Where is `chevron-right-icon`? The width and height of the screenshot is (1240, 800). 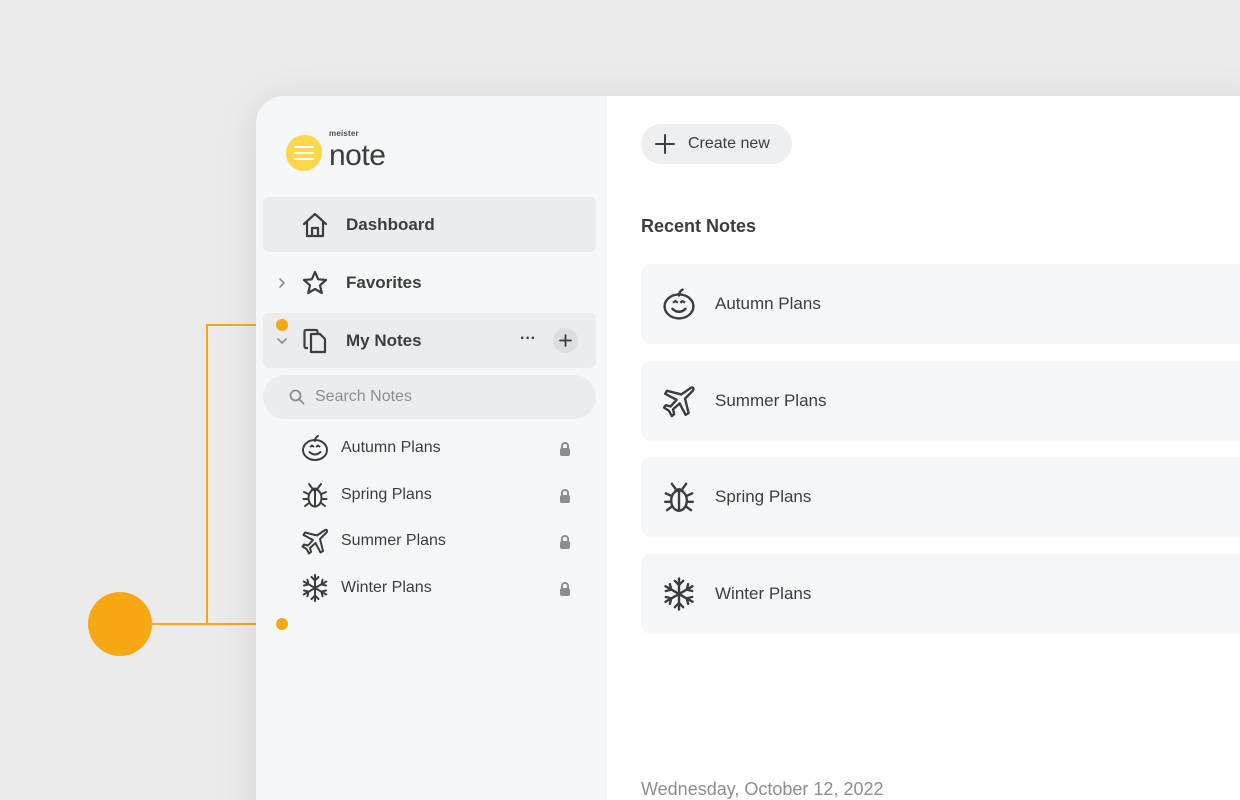 chevron-right-icon is located at coordinates (282, 283).